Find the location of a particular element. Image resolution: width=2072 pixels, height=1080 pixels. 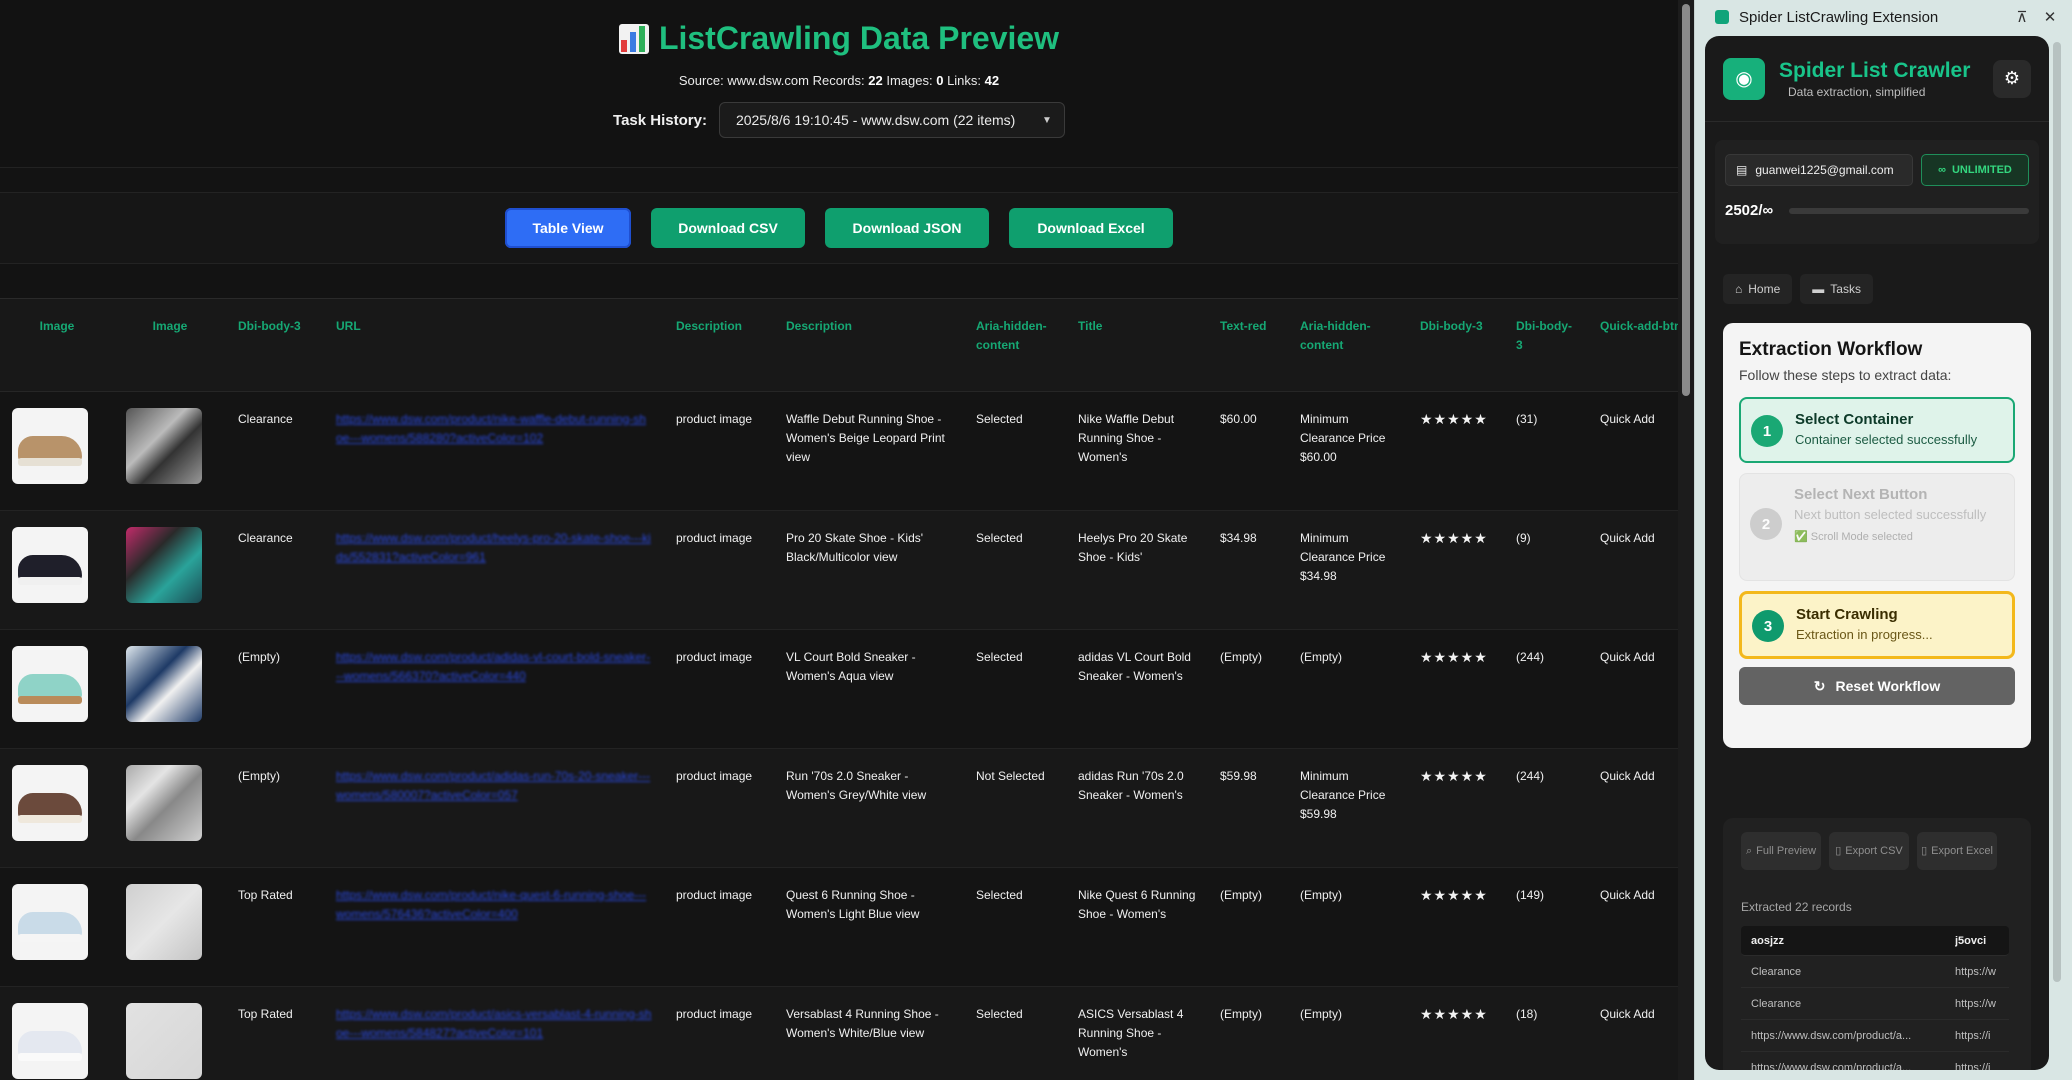

column-header: Title is located at coordinates (1137, 345).